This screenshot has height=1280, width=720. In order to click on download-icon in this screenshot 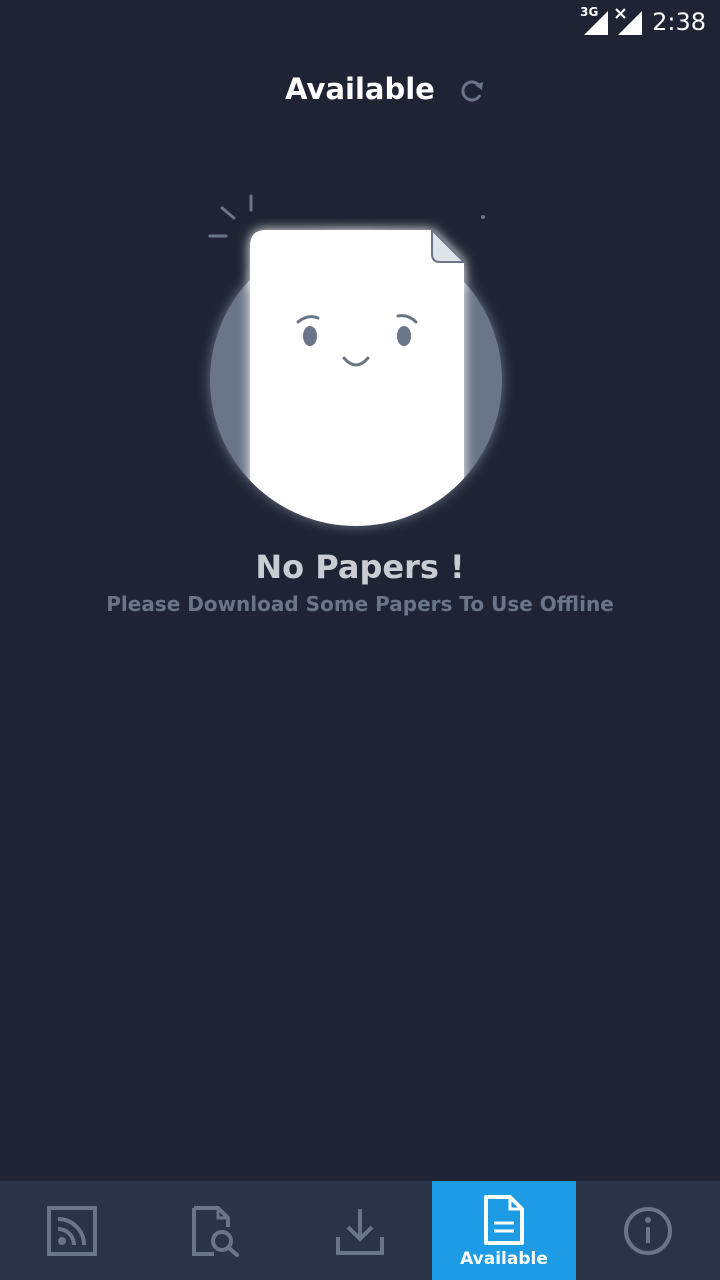, I will do `click(360, 1231)`.